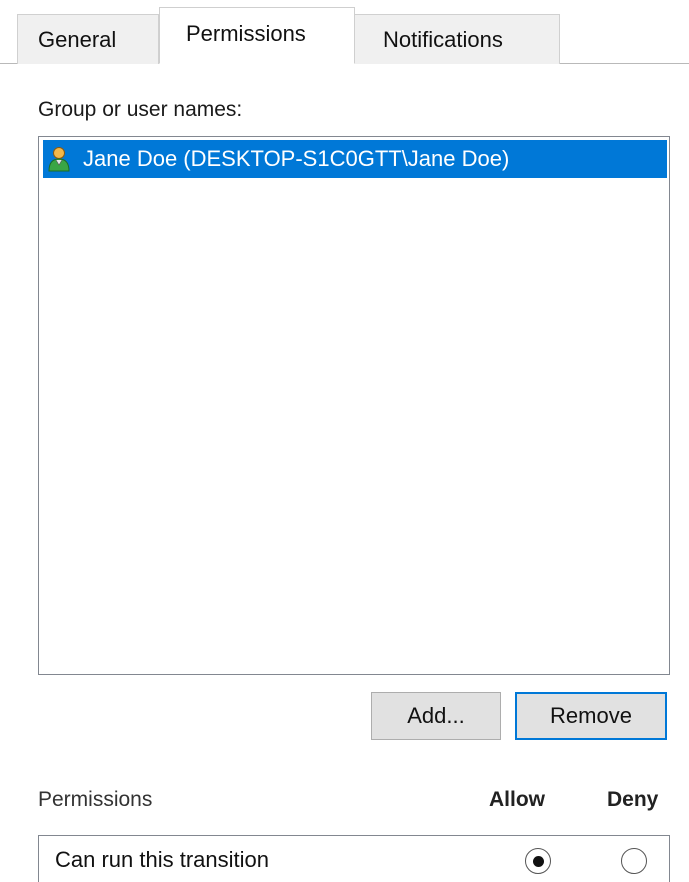 Image resolution: width=689 pixels, height=882 pixels. What do you see at coordinates (591, 716) in the screenshot?
I see `remove-button: Remove` at bounding box center [591, 716].